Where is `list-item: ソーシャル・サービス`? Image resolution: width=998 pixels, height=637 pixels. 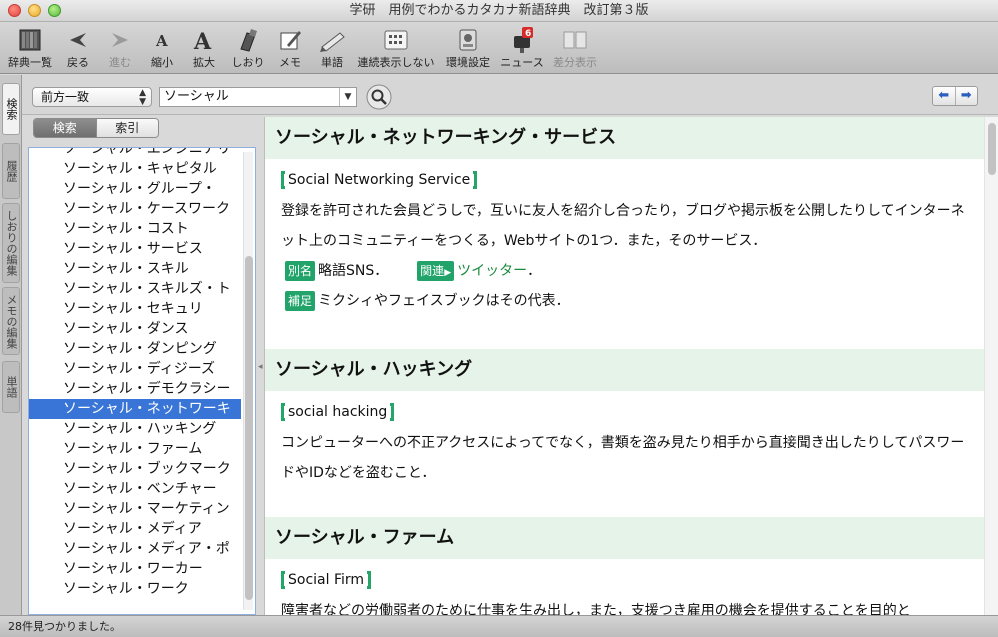
list-item: ソーシャル・サービス is located at coordinates (135, 249).